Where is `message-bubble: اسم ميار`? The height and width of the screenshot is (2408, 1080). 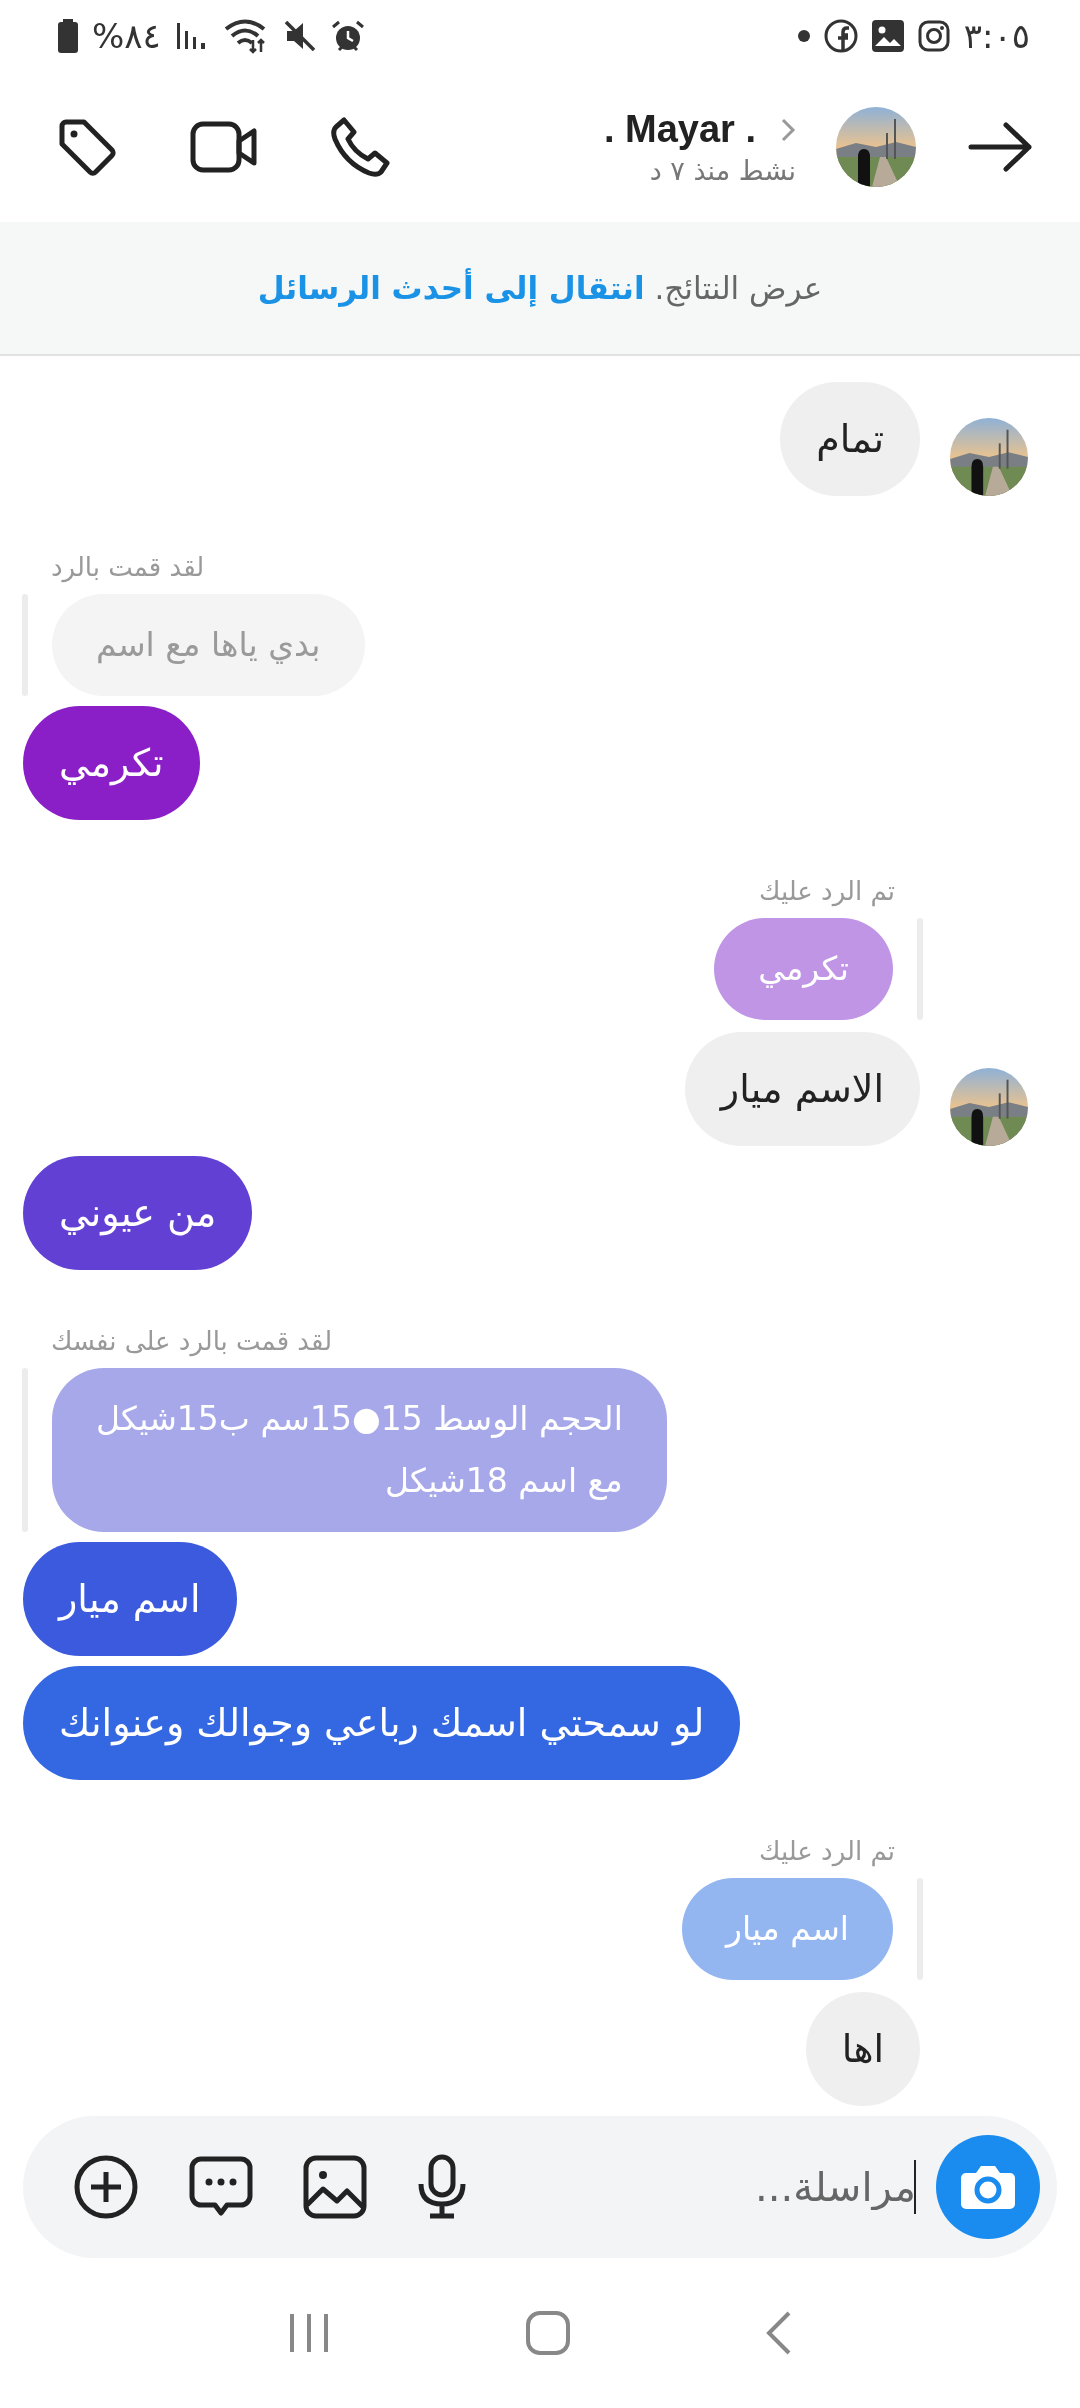
message-bubble: اسم ميار is located at coordinates (130, 1599).